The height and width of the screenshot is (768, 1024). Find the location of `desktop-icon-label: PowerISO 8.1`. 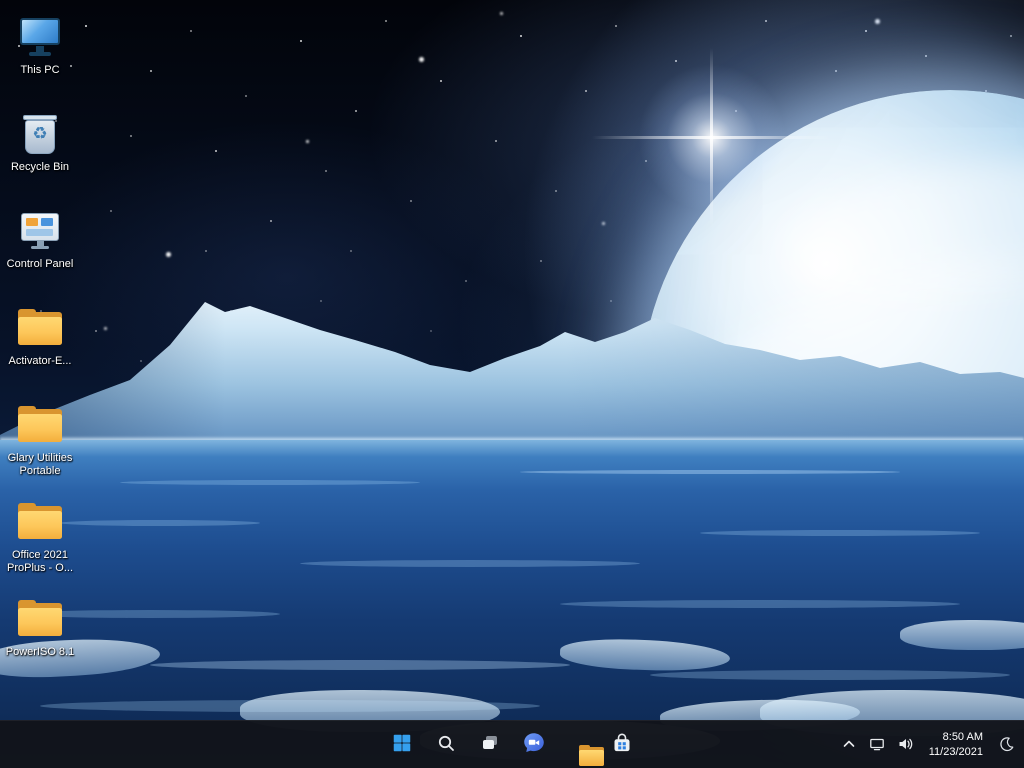

desktop-icon-label: PowerISO 8.1 is located at coordinates (40, 652).